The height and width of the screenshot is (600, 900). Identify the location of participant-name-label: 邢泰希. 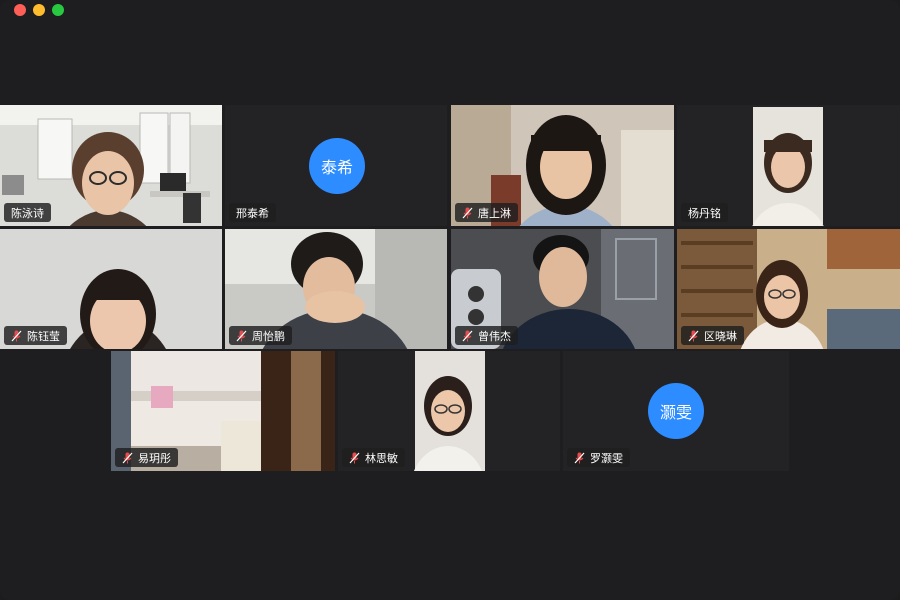
(252, 212).